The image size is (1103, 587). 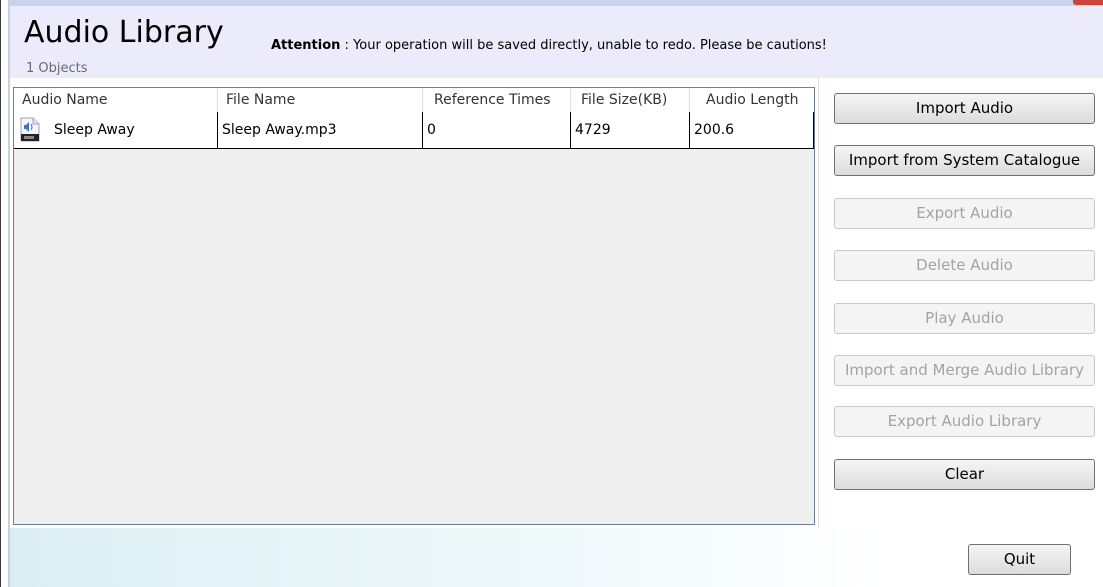 I want to click on column-header-file-name: File Name, so click(x=320, y=100).